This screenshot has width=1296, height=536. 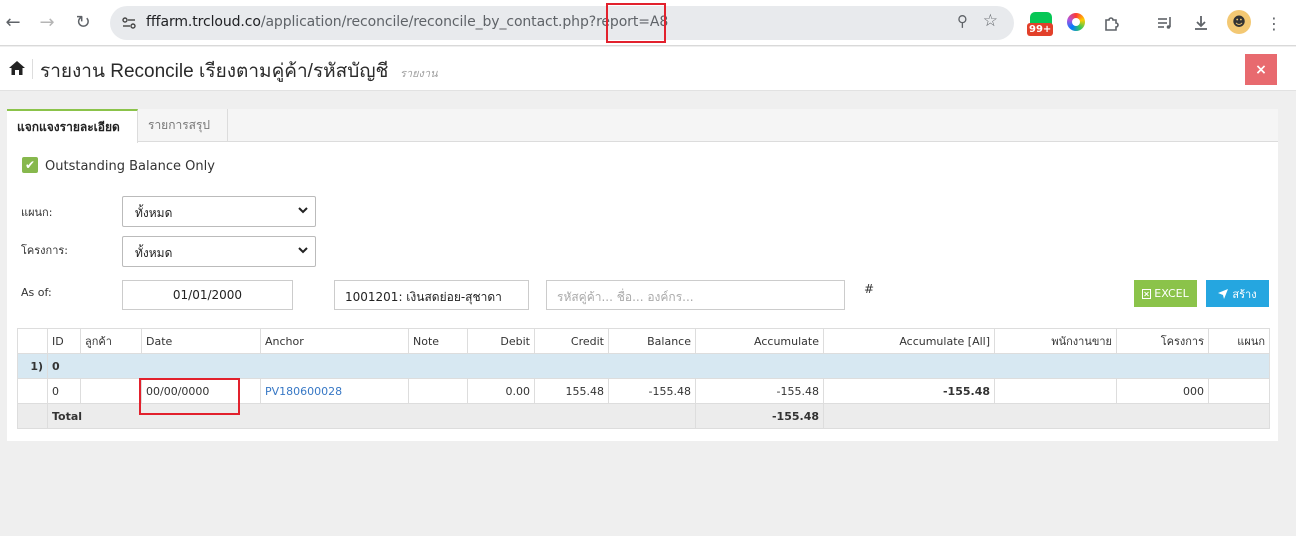 What do you see at coordinates (201, 341) in the screenshot?
I see `col-header-date: Date` at bounding box center [201, 341].